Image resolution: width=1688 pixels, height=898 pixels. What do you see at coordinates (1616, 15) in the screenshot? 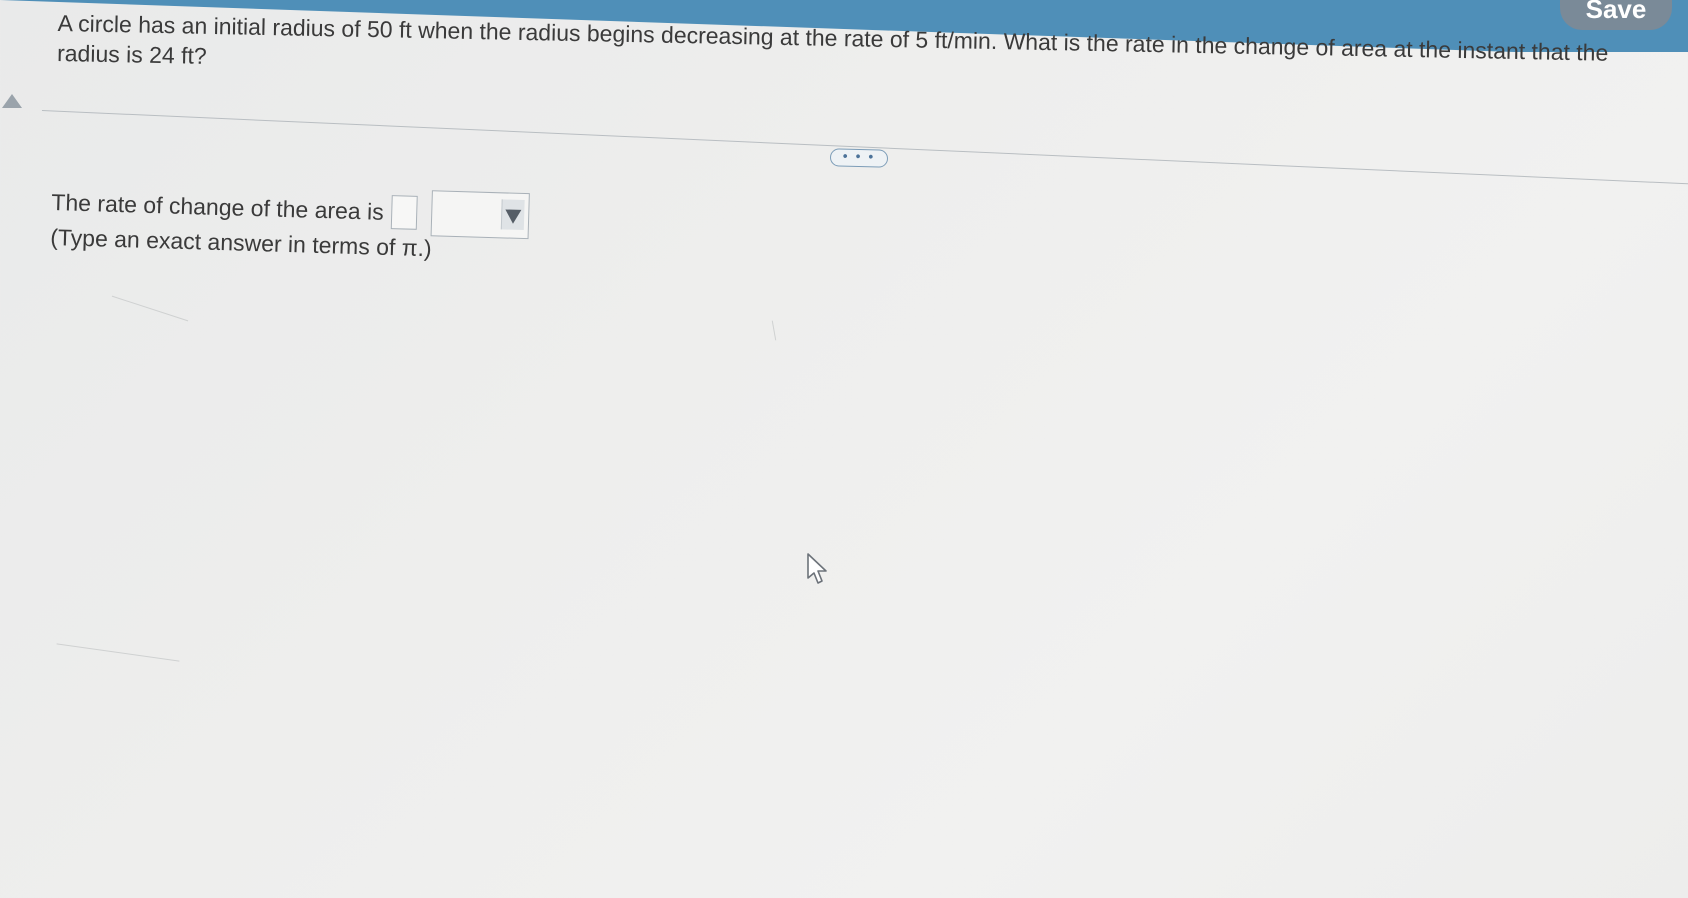
I see `save-button: Save` at bounding box center [1616, 15].